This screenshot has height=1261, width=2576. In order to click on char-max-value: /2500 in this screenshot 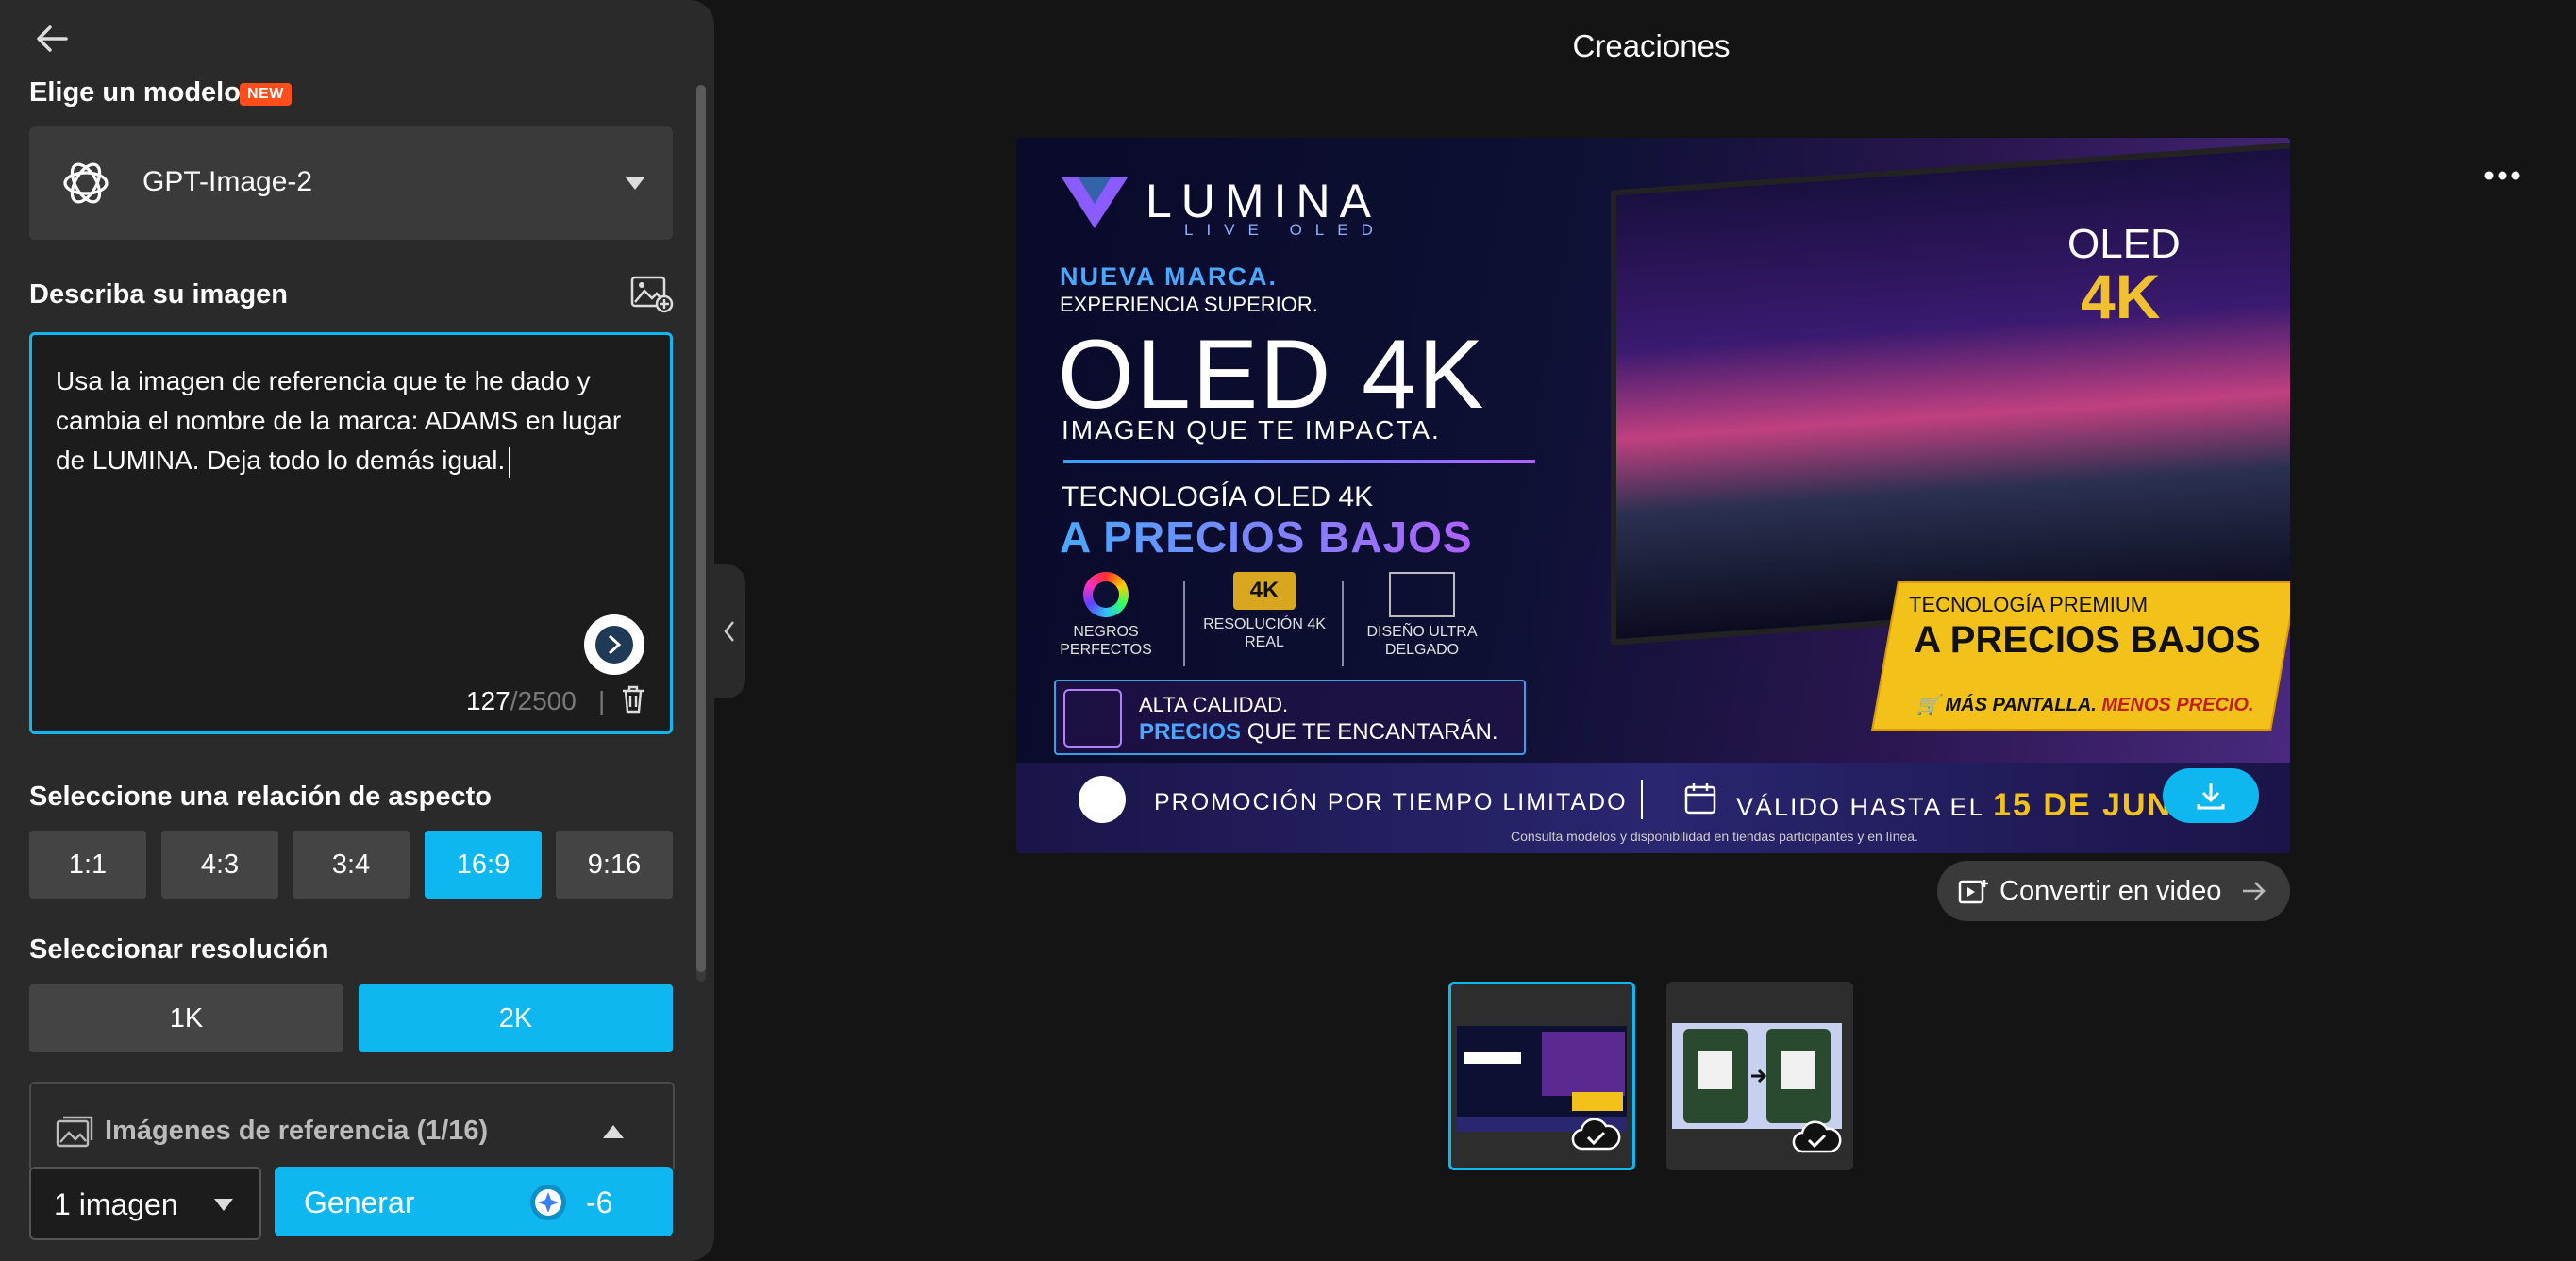, I will do `click(543, 700)`.